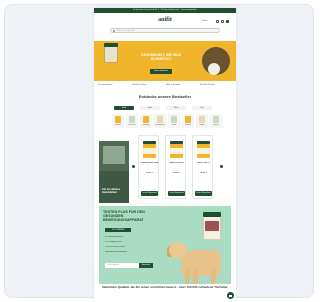  What do you see at coordinates (146, 265) in the screenshot?
I see `subscribe-button: Anmelden` at bounding box center [146, 265].